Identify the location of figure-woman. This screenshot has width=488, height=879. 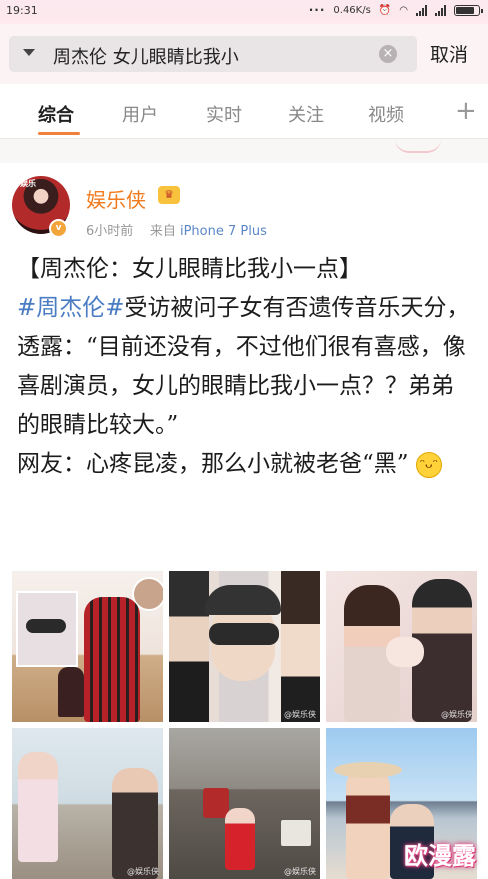
(368, 823).